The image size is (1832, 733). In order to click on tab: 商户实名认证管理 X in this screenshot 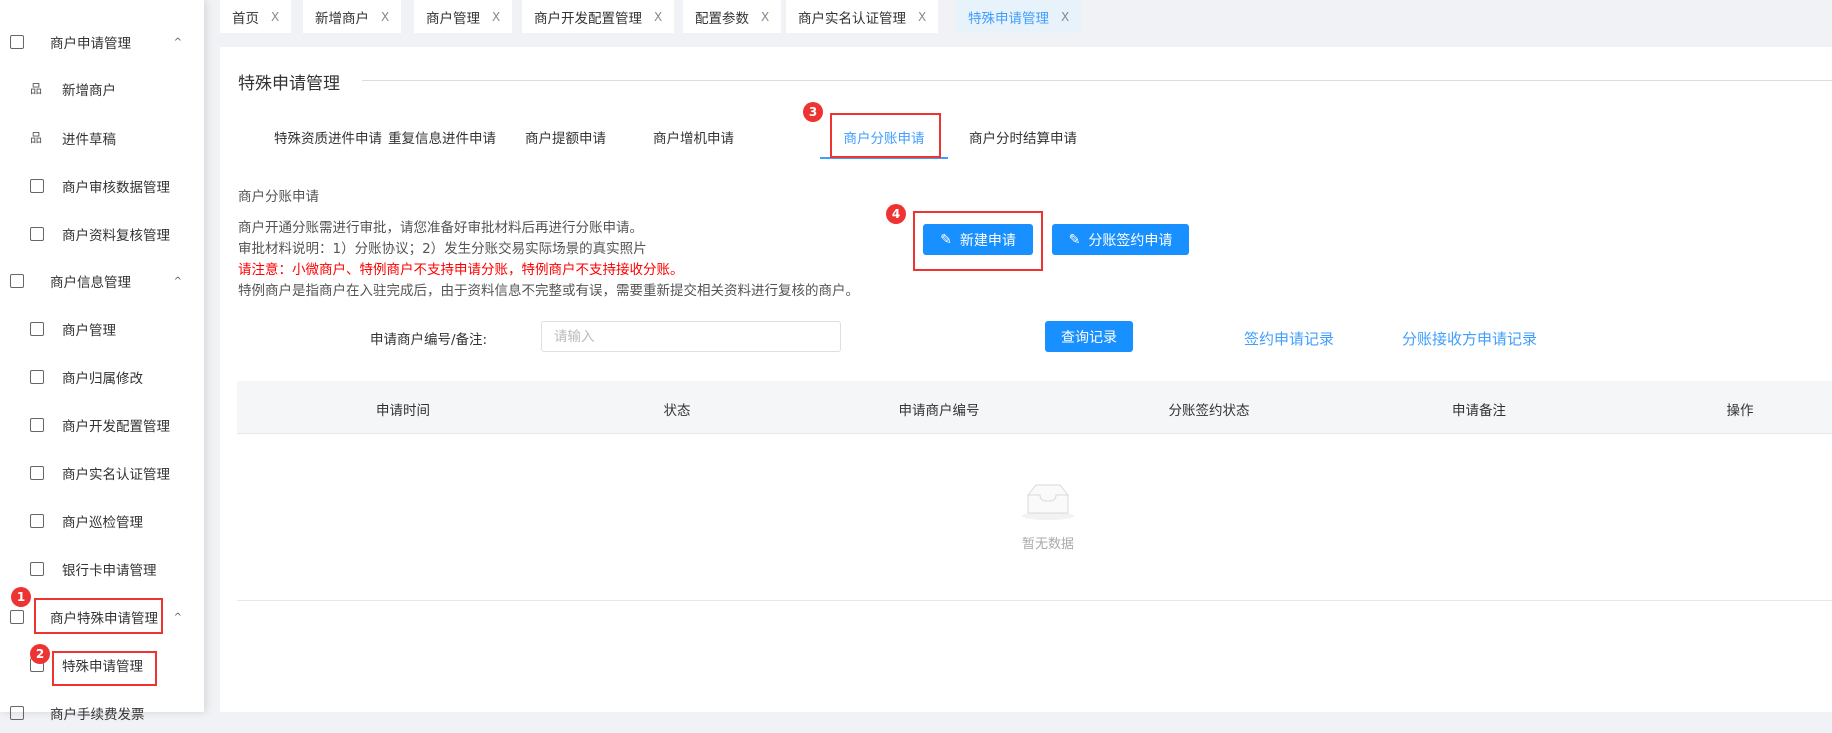, I will do `click(862, 16)`.